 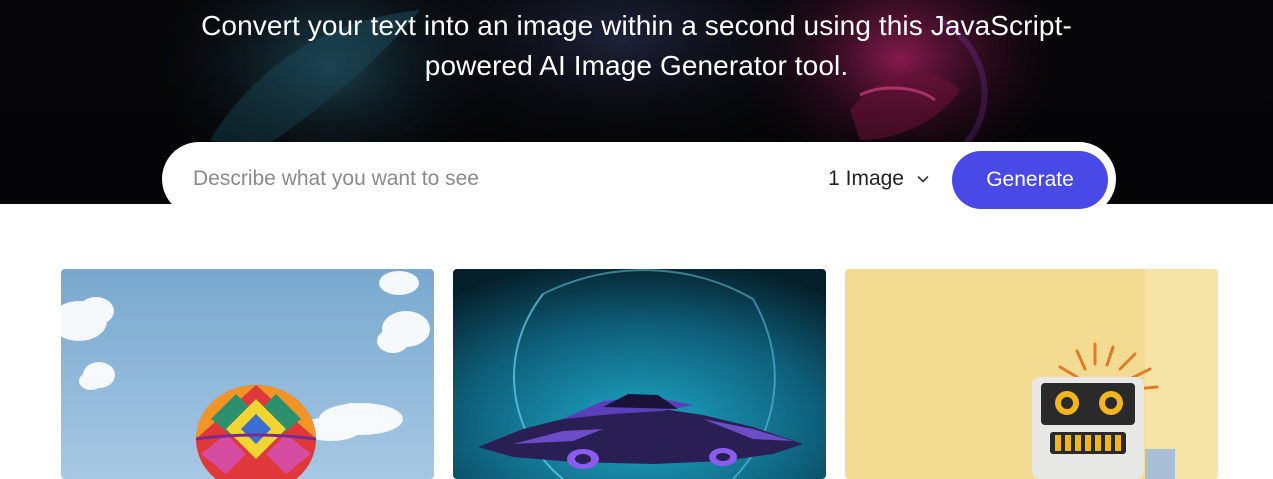 What do you see at coordinates (866, 178) in the screenshot?
I see `image-count-value: 1 Image` at bounding box center [866, 178].